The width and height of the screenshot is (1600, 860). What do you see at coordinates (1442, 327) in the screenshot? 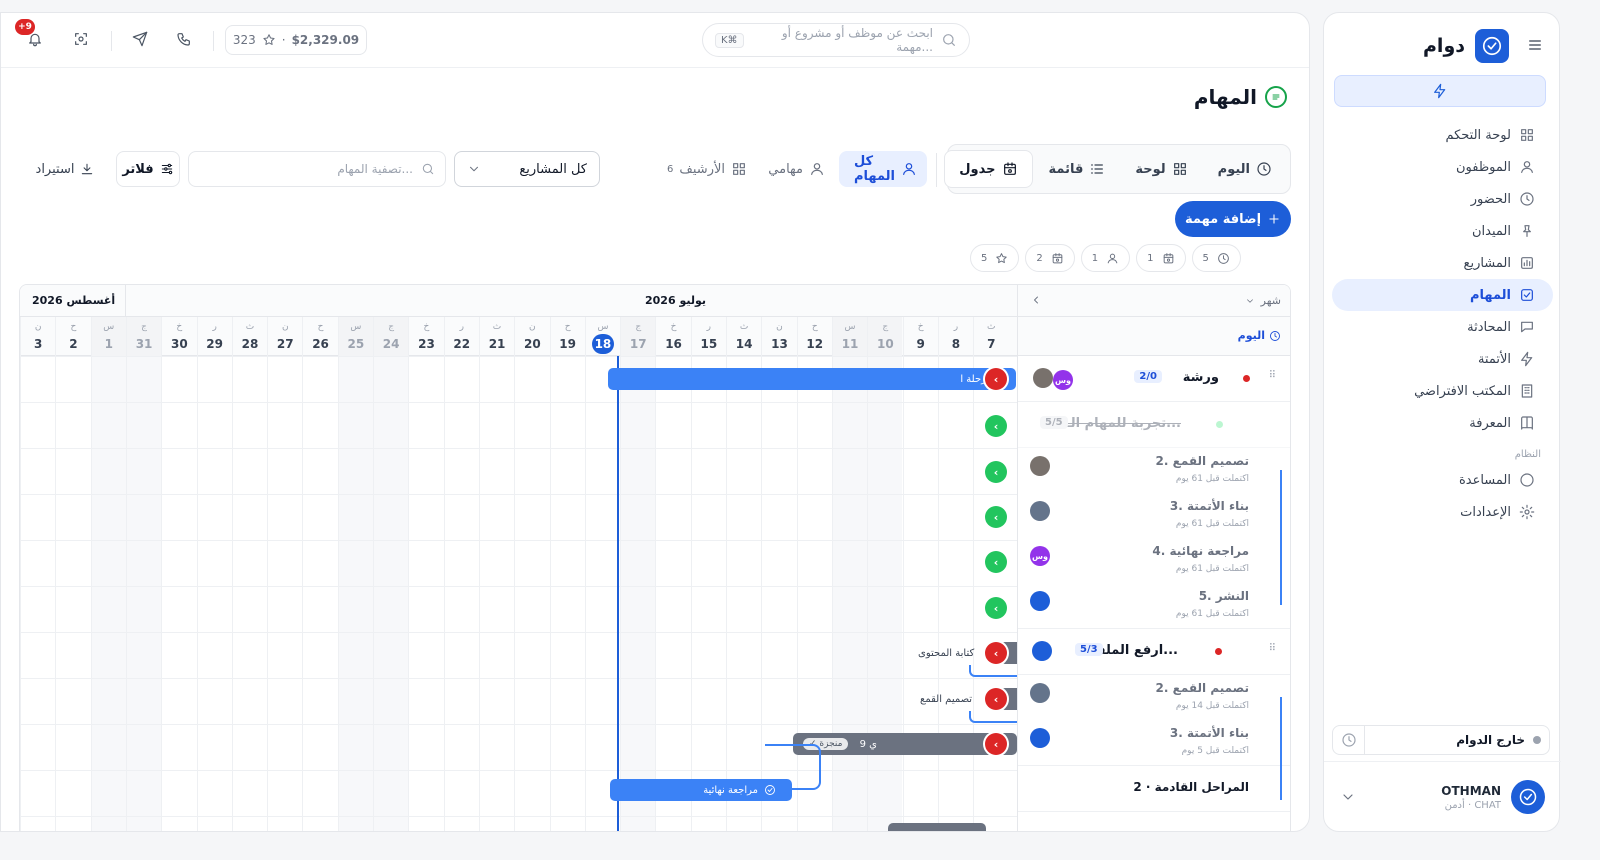
I see `sidebar-item-6: المحادثة` at bounding box center [1442, 327].